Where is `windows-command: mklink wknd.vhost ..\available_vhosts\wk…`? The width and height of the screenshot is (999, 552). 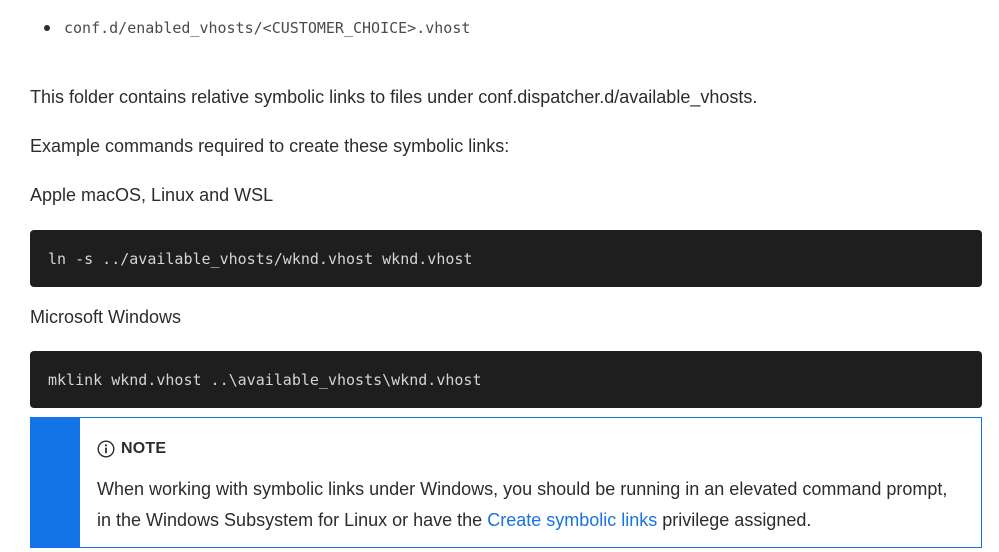 windows-command: mklink wknd.vhost ..\available_vhosts\wk… is located at coordinates (264, 380).